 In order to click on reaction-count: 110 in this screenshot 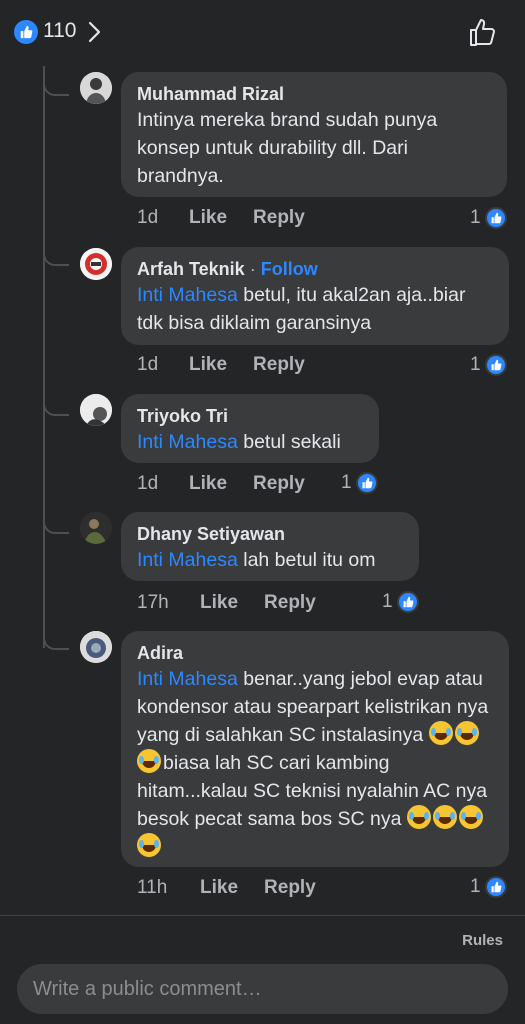, I will do `click(59, 31)`.